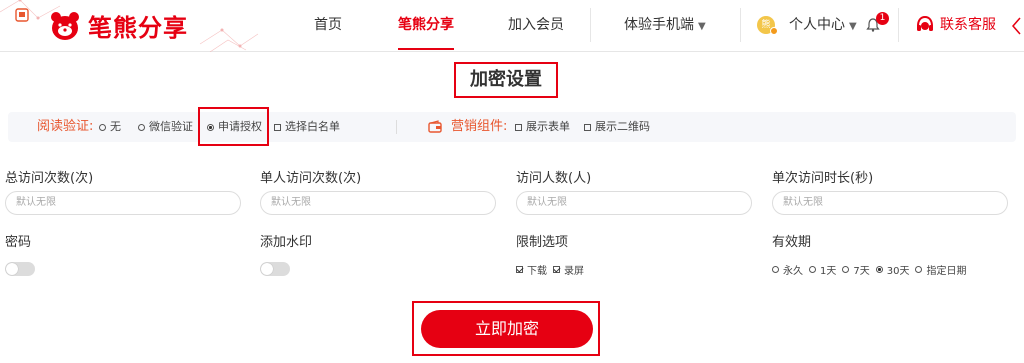 The width and height of the screenshot is (1024, 363). Describe the element at coordinates (548, 126) in the screenshot. I see `checkbox-label: 展示表单` at that location.